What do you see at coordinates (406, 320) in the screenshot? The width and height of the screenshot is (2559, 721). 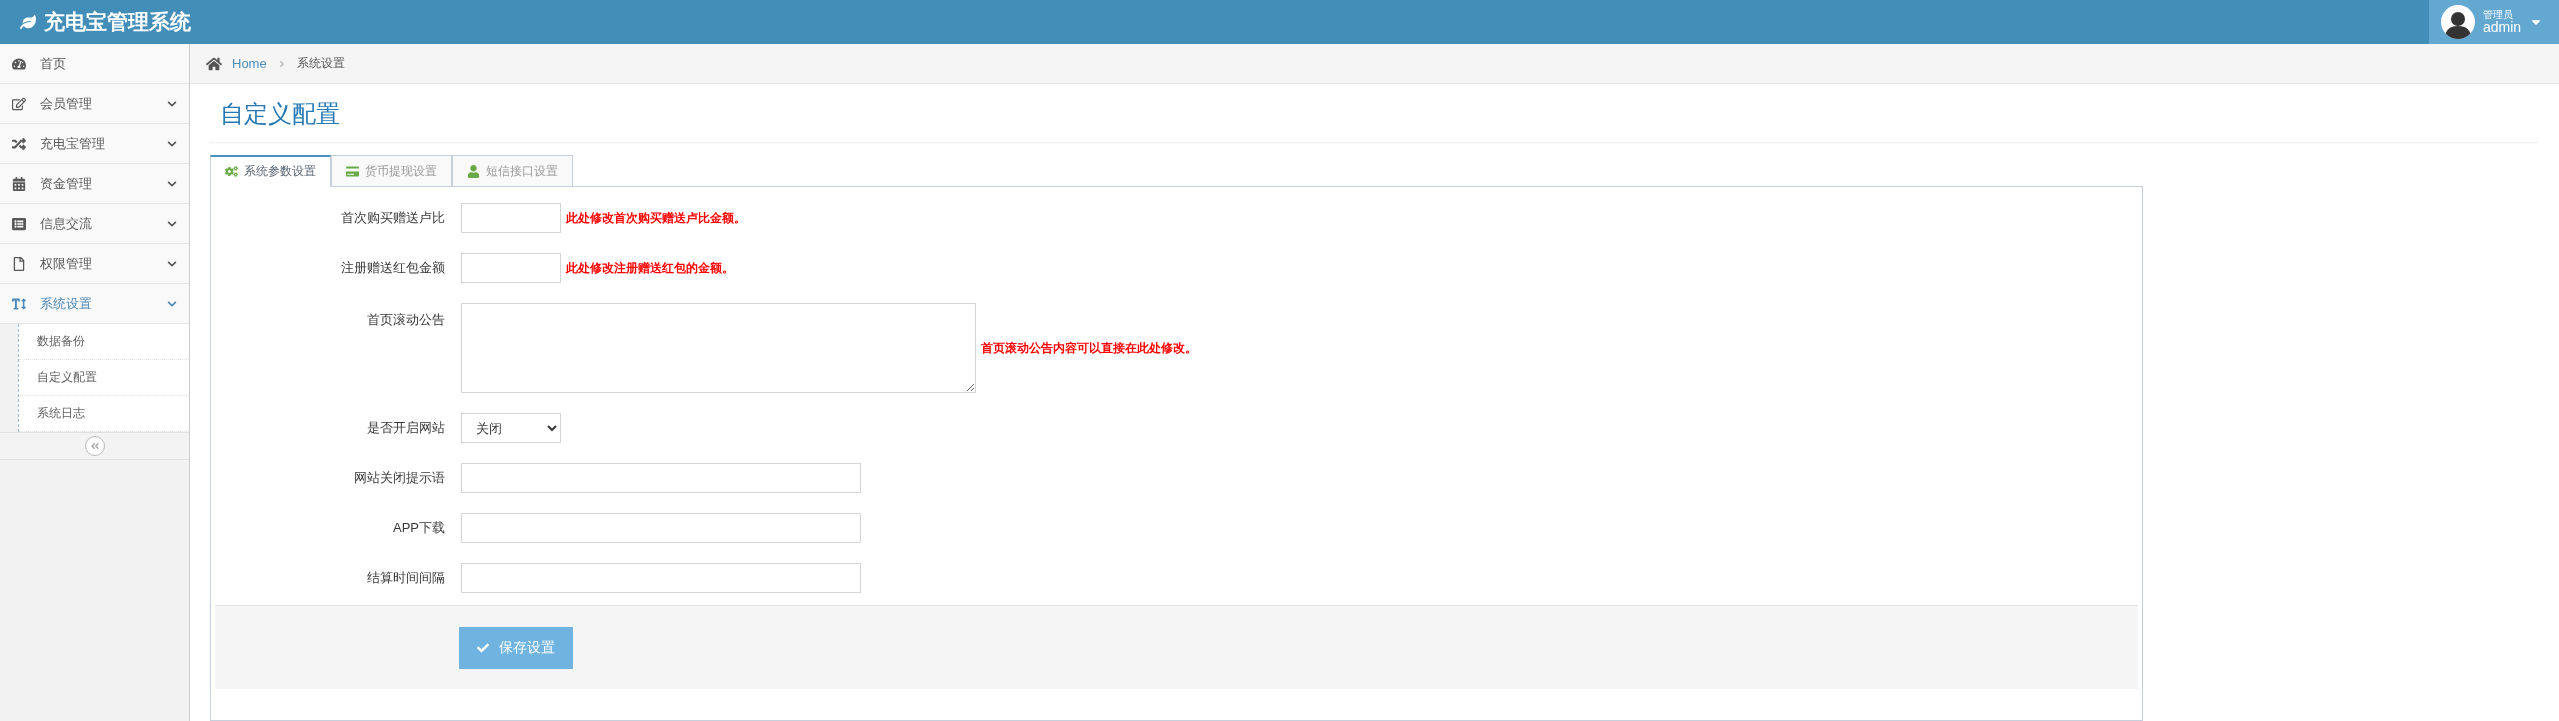 I see `field-label: 首页滚动公告` at bounding box center [406, 320].